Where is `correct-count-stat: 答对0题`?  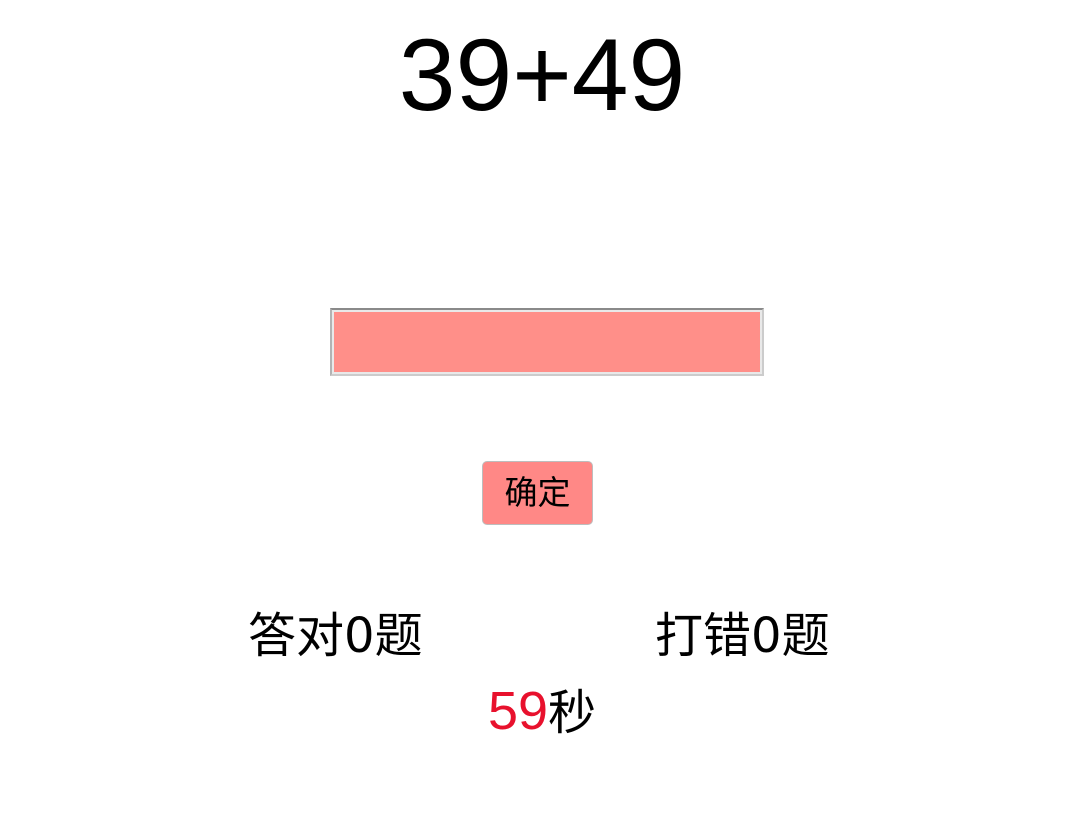 correct-count-stat: 答对0题 is located at coordinates (335, 636).